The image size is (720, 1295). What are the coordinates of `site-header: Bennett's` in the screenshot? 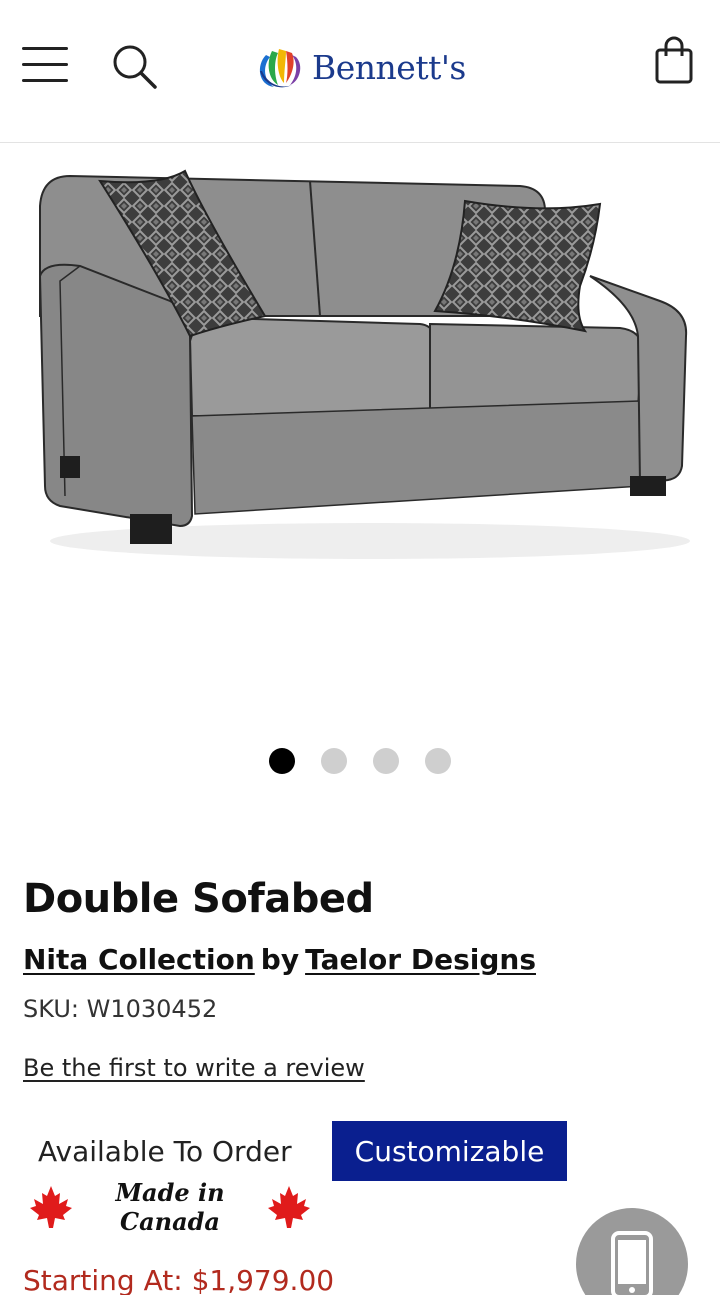 It's located at (360, 71).